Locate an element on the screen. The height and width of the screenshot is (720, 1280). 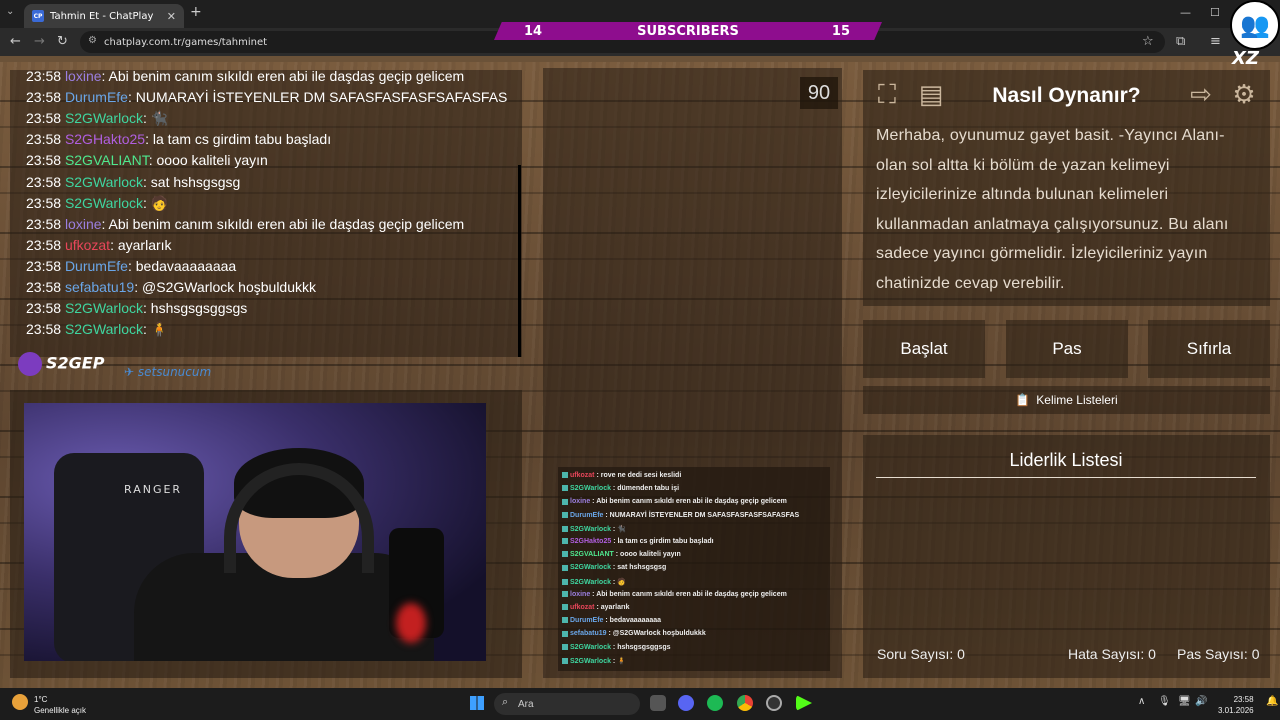
site-info-icon: ⚙ is located at coordinates (92, 40).